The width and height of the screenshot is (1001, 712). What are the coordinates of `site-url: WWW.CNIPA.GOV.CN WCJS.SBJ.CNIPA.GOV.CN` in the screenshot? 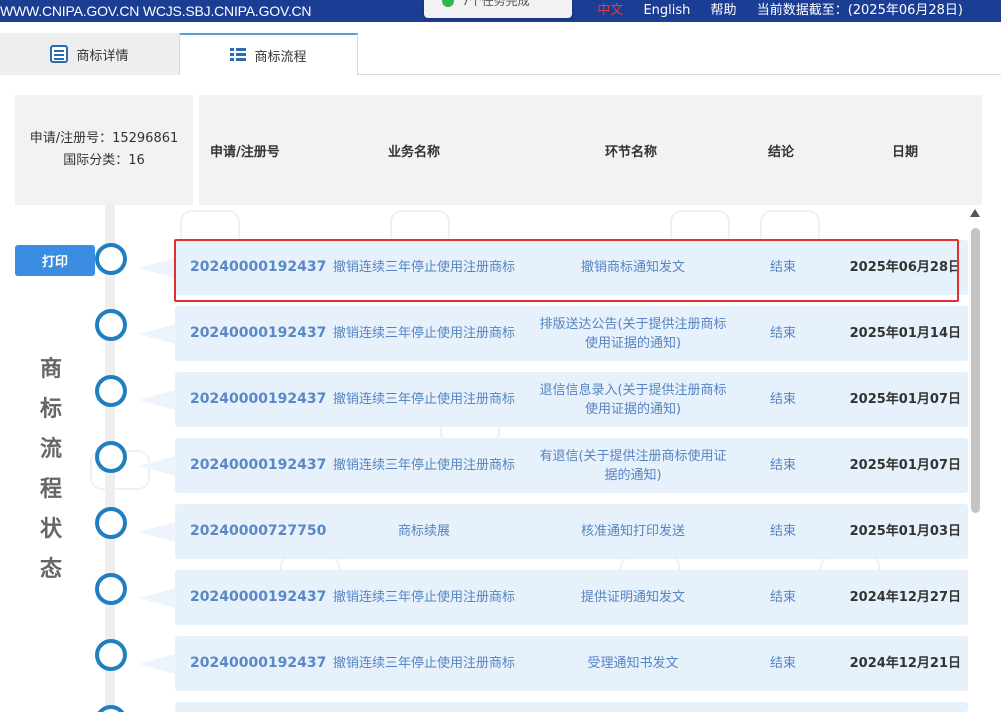 It's located at (156, 11).